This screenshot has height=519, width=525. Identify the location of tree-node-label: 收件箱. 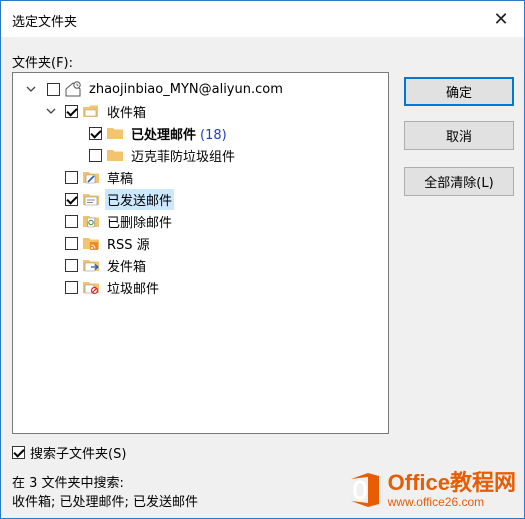
(127, 113).